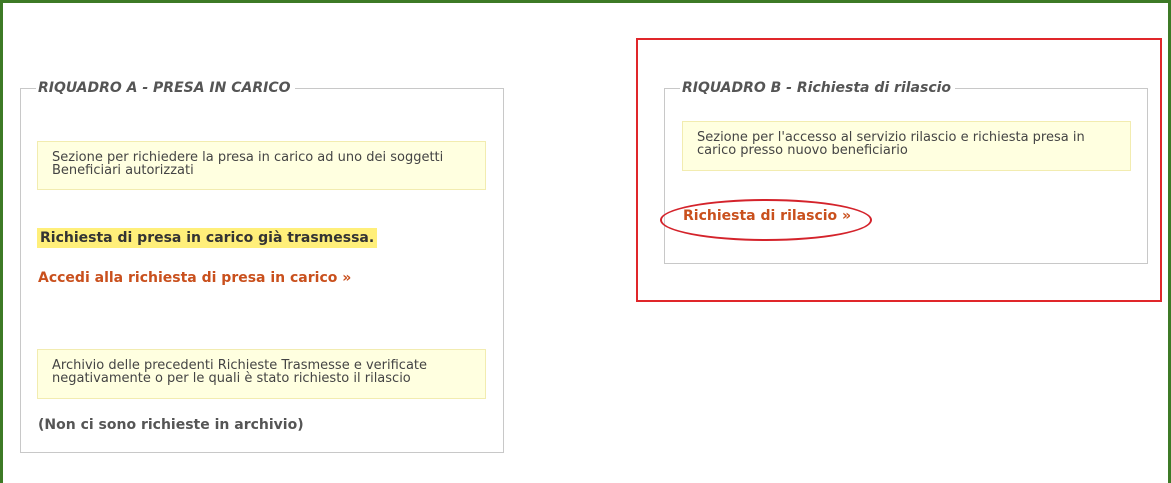  I want to click on panel-b-legend: RIQUADRO B - Richiesta di rilascio, so click(818, 88).